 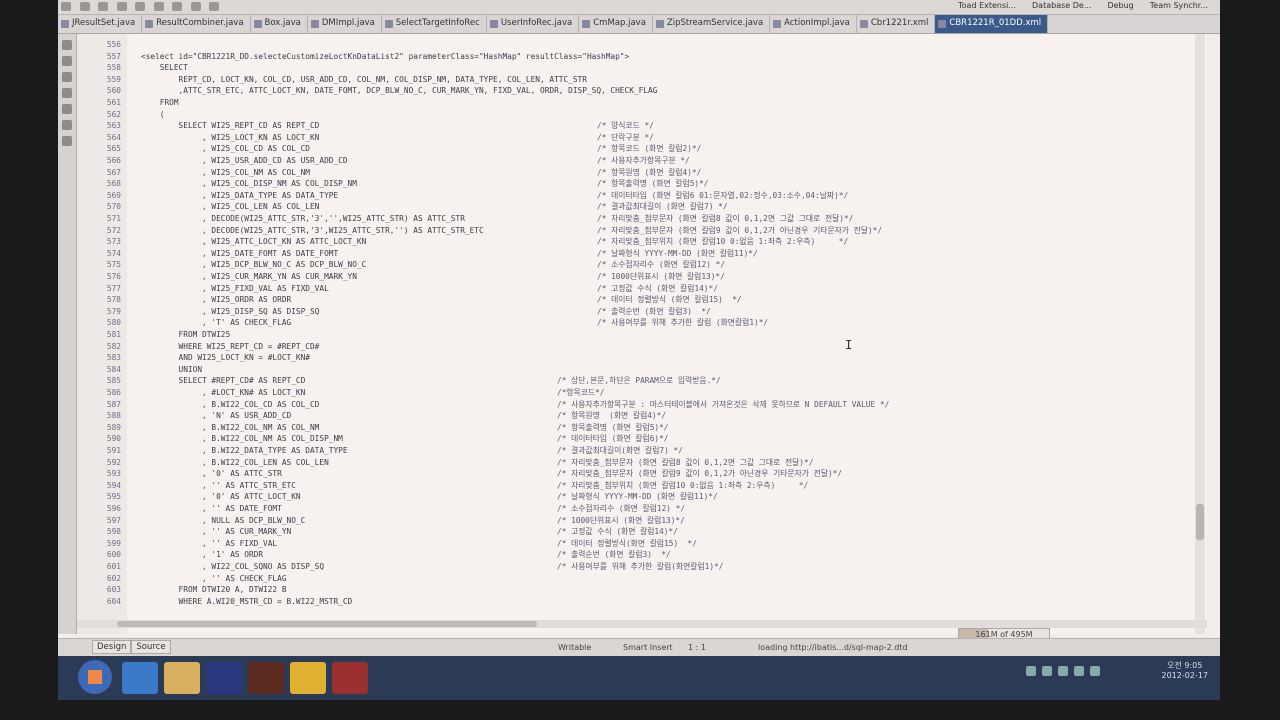 What do you see at coordinates (642, 347) in the screenshot?
I see `code-line: 582 WHERE WI25_REPT_CD = #REPT_CD#` at bounding box center [642, 347].